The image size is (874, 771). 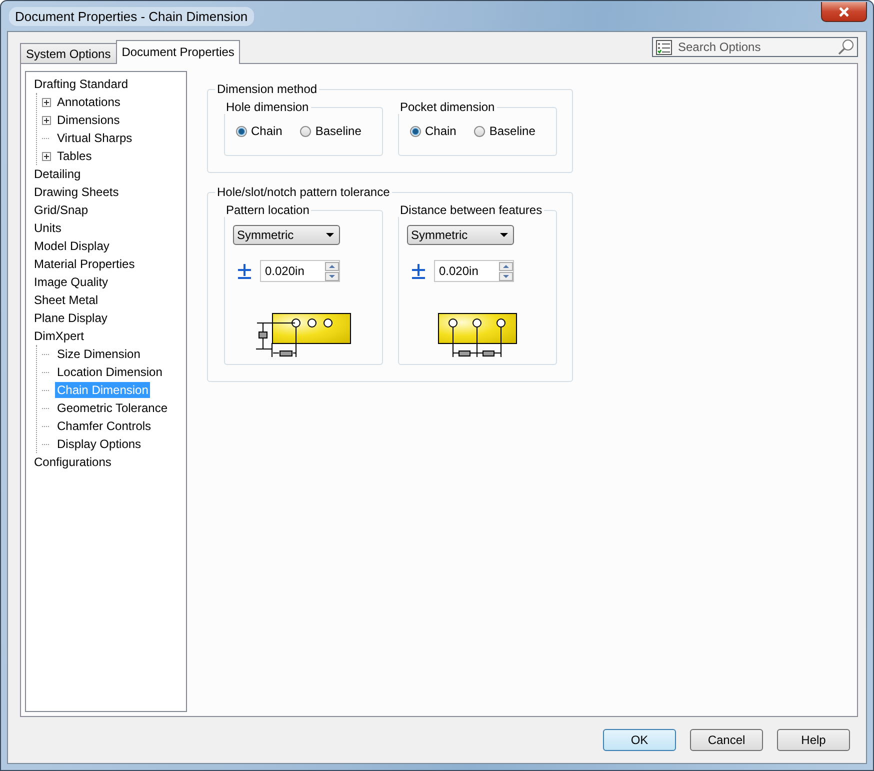 What do you see at coordinates (131, 16) in the screenshot?
I see `window-title: Document Properties - Chain Dimension` at bounding box center [131, 16].